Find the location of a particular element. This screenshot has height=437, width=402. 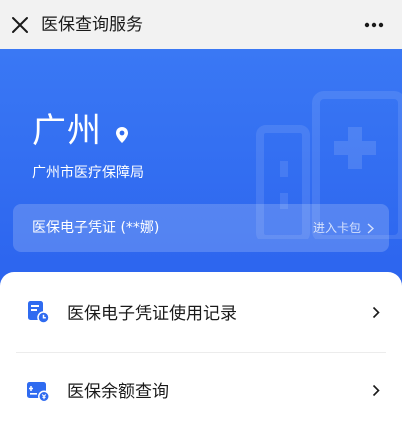

close-icon is located at coordinates (20, 25).